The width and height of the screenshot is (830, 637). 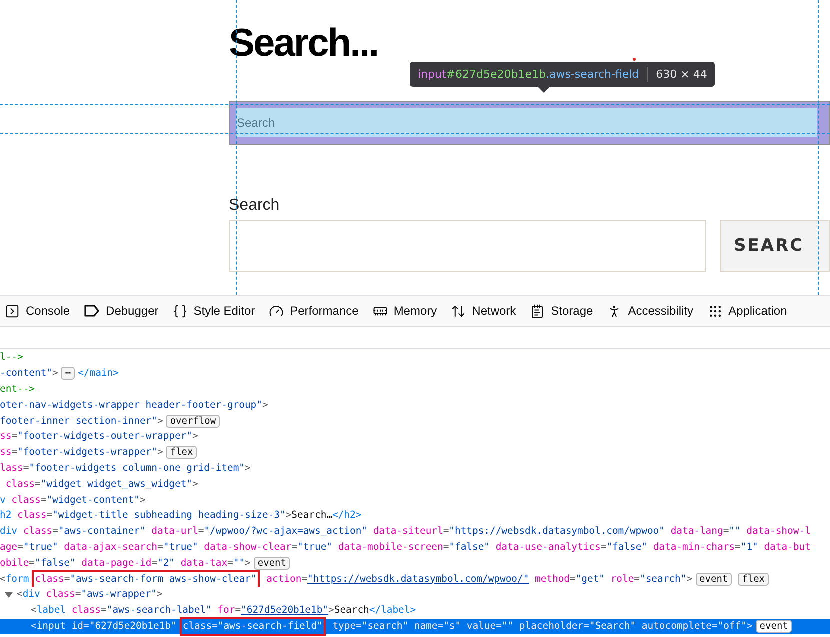 What do you see at coordinates (98, 374) in the screenshot?
I see `markup-text: </main>` at bounding box center [98, 374].